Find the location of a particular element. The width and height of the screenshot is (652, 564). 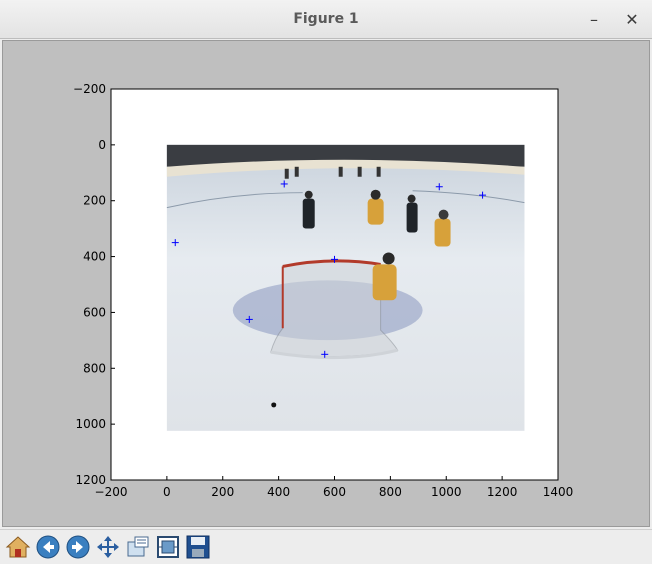

save-button is located at coordinates (198, 547).